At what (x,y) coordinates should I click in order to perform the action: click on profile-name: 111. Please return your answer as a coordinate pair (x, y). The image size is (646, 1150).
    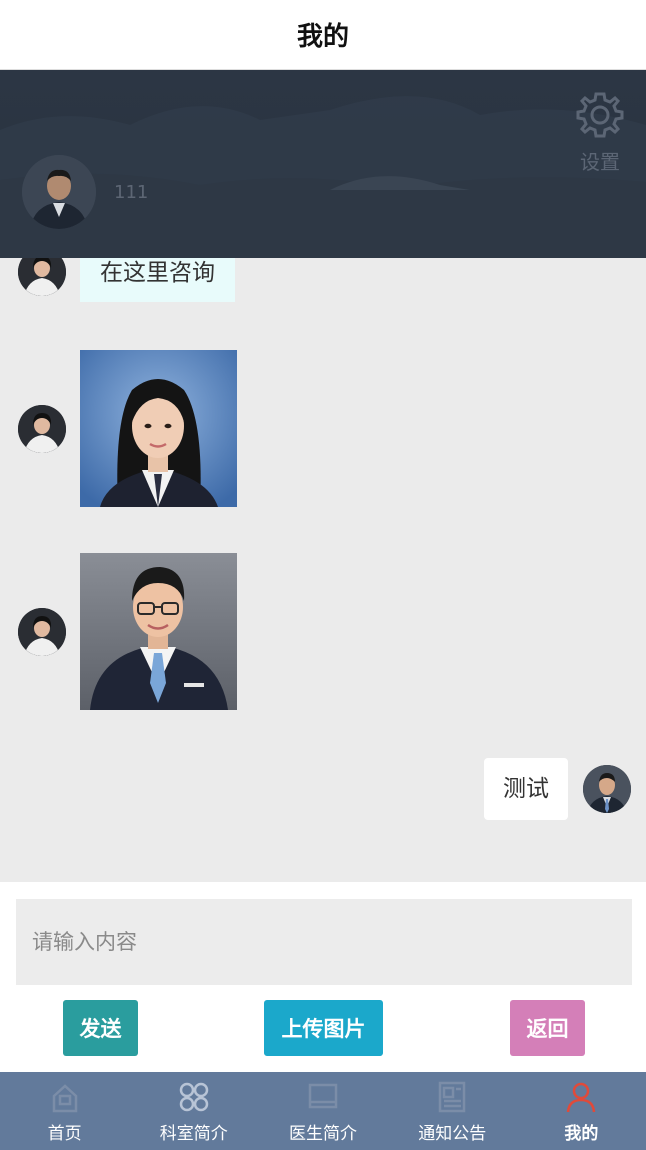
    Looking at the image, I should click on (131, 192).